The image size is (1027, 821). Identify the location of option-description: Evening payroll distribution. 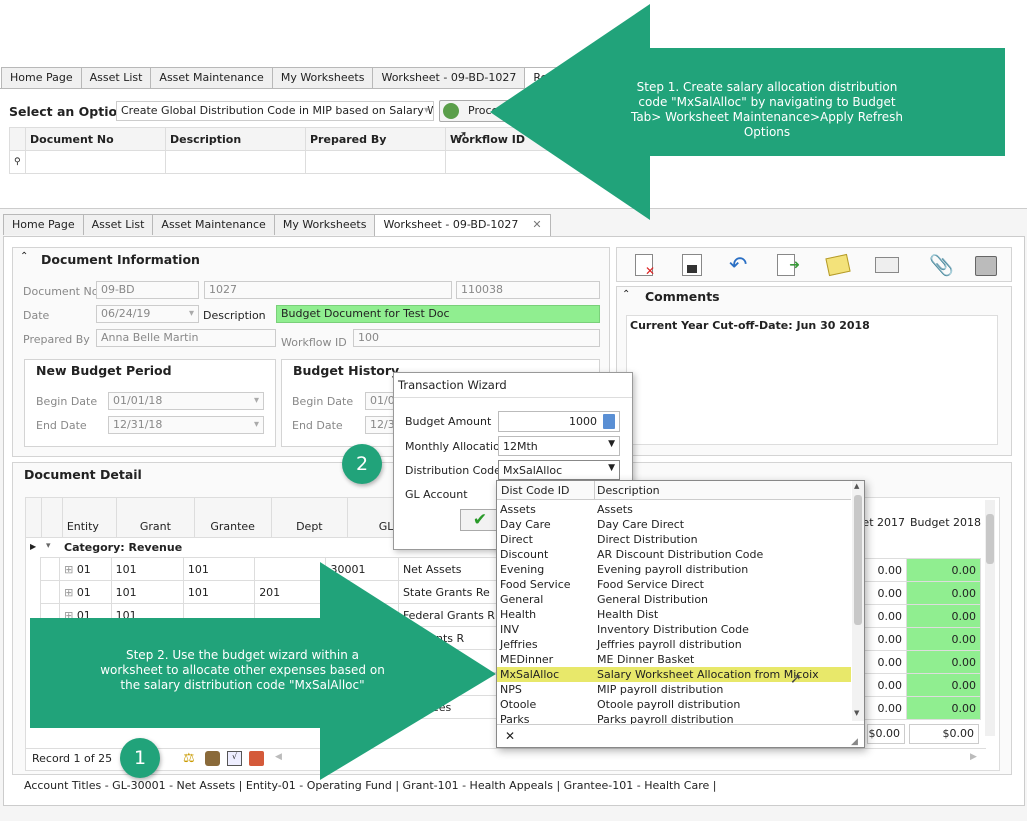
(673, 569).